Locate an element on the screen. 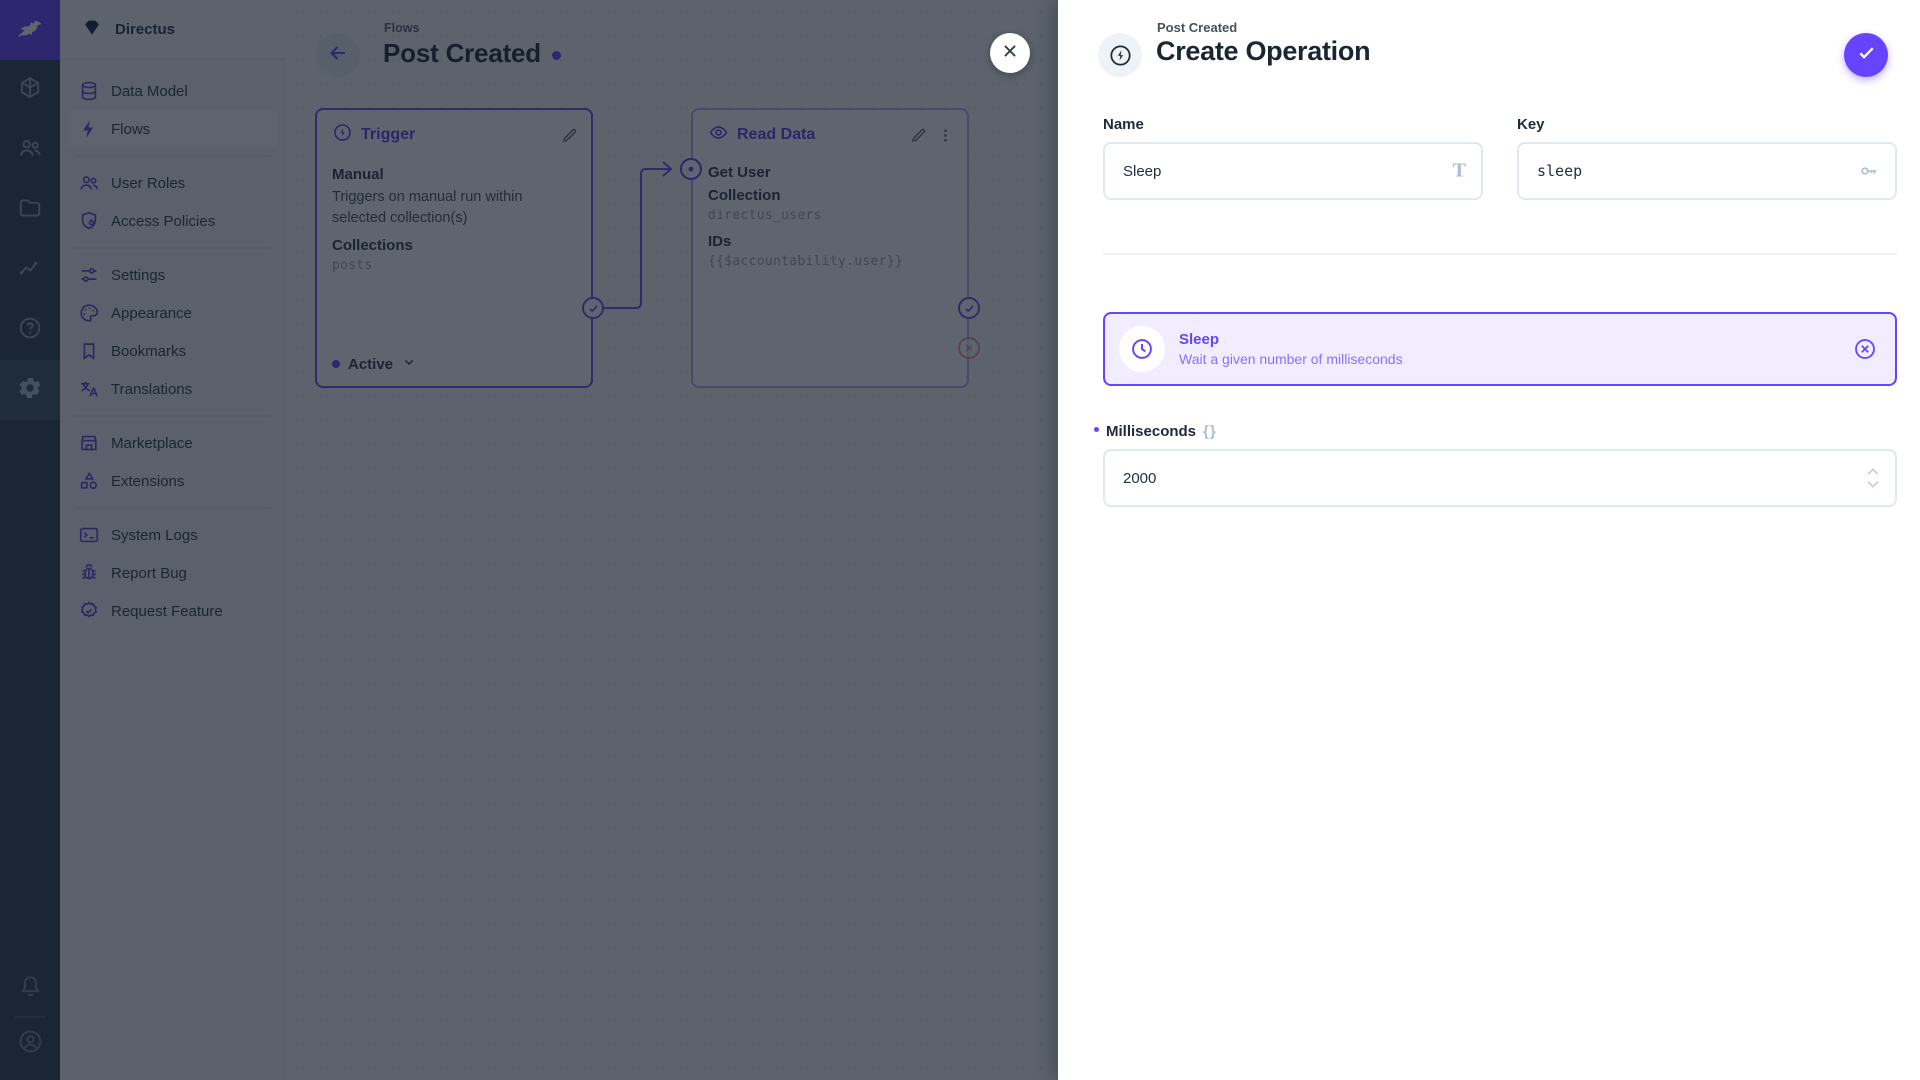  save-button is located at coordinates (1866, 55).